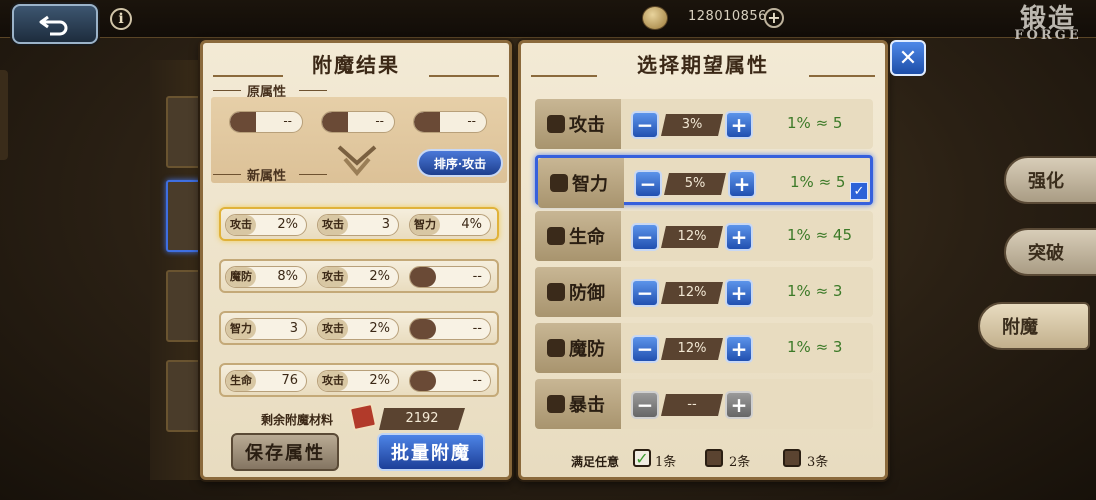 The image size is (1096, 500). I want to click on chevron-down-icon, so click(357, 161).